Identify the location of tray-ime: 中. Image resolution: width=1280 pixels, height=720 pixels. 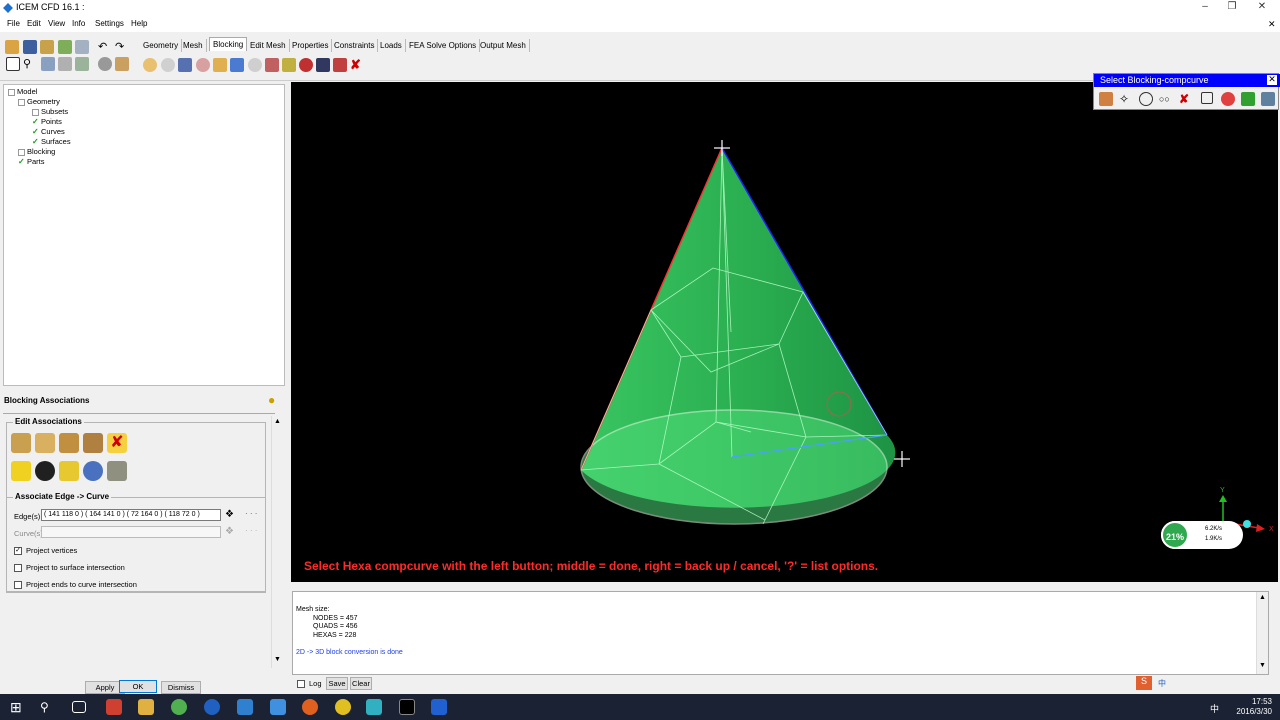
(1214, 708).